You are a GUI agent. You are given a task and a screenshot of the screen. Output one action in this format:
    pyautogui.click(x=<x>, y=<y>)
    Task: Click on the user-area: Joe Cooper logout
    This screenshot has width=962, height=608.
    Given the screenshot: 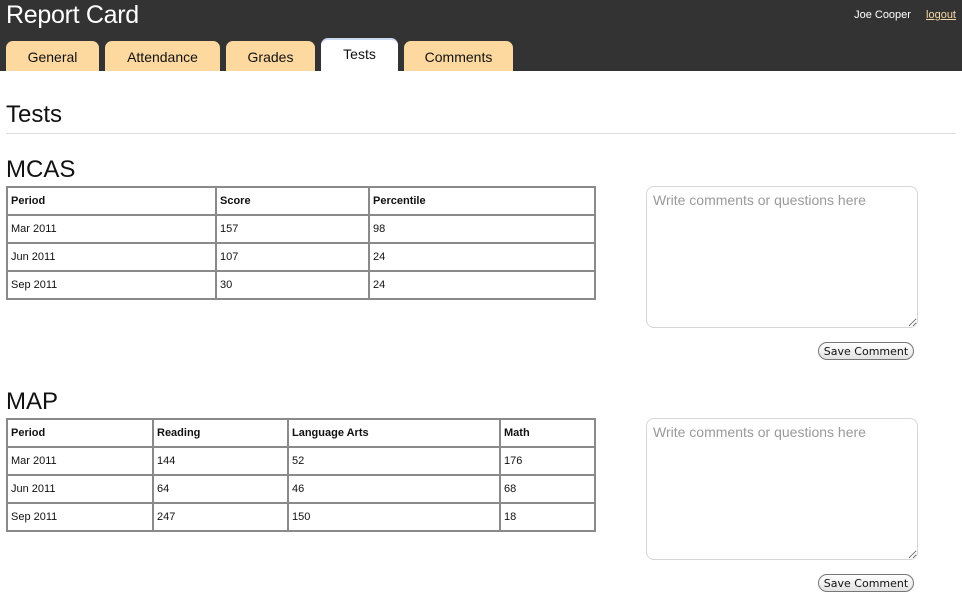 What is the action you would take?
    pyautogui.click(x=905, y=15)
    